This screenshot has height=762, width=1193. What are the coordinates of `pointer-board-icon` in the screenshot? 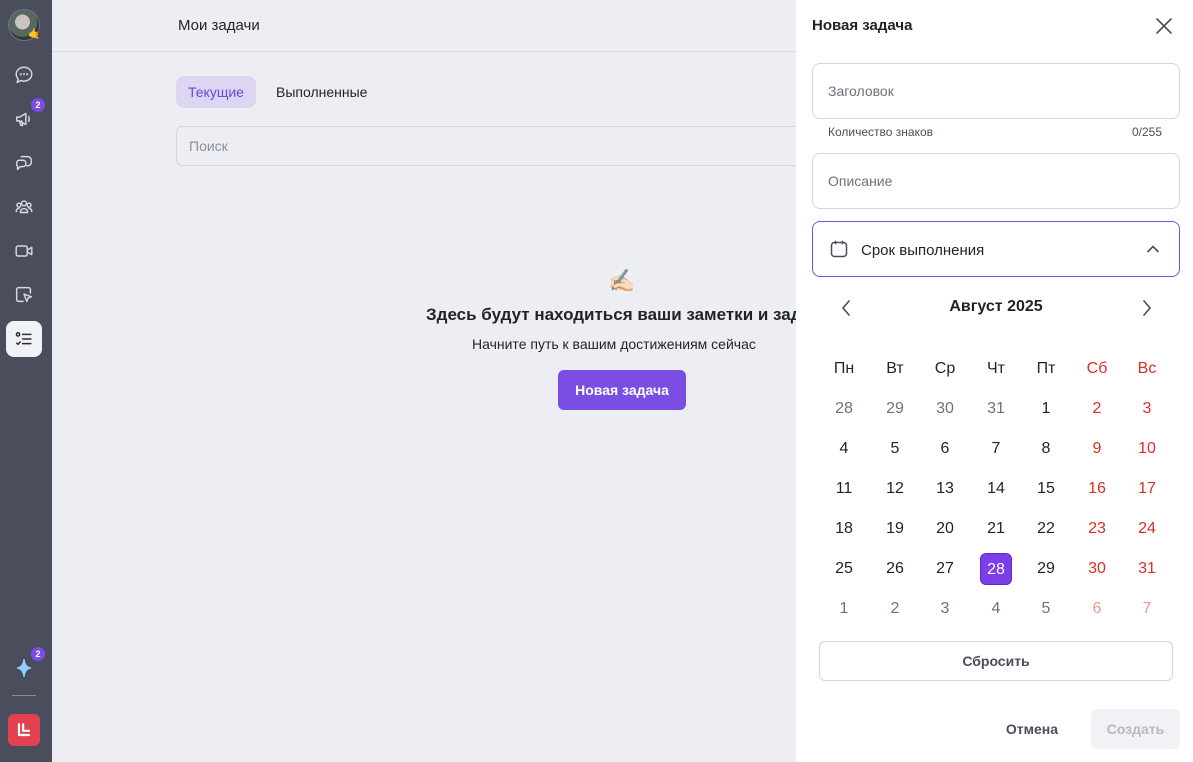 It's located at (24, 294).